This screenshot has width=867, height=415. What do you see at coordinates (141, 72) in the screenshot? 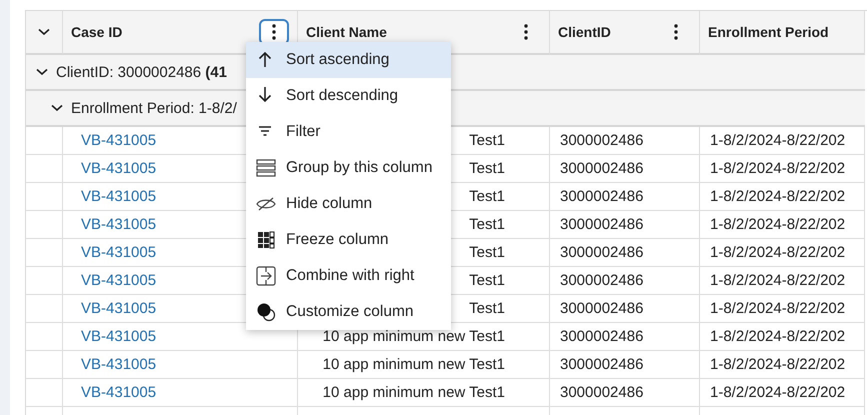
I see `group-label: ClientID: 3000002486 (41` at bounding box center [141, 72].